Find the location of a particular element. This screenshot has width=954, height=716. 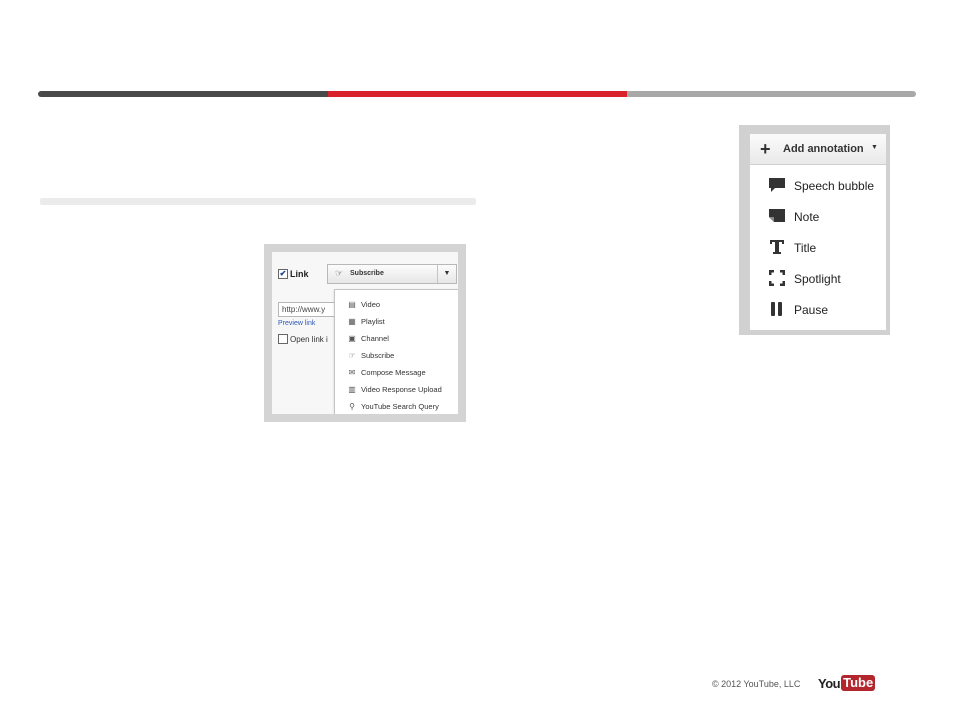

menu-item-label: Video is located at coordinates (371, 304).